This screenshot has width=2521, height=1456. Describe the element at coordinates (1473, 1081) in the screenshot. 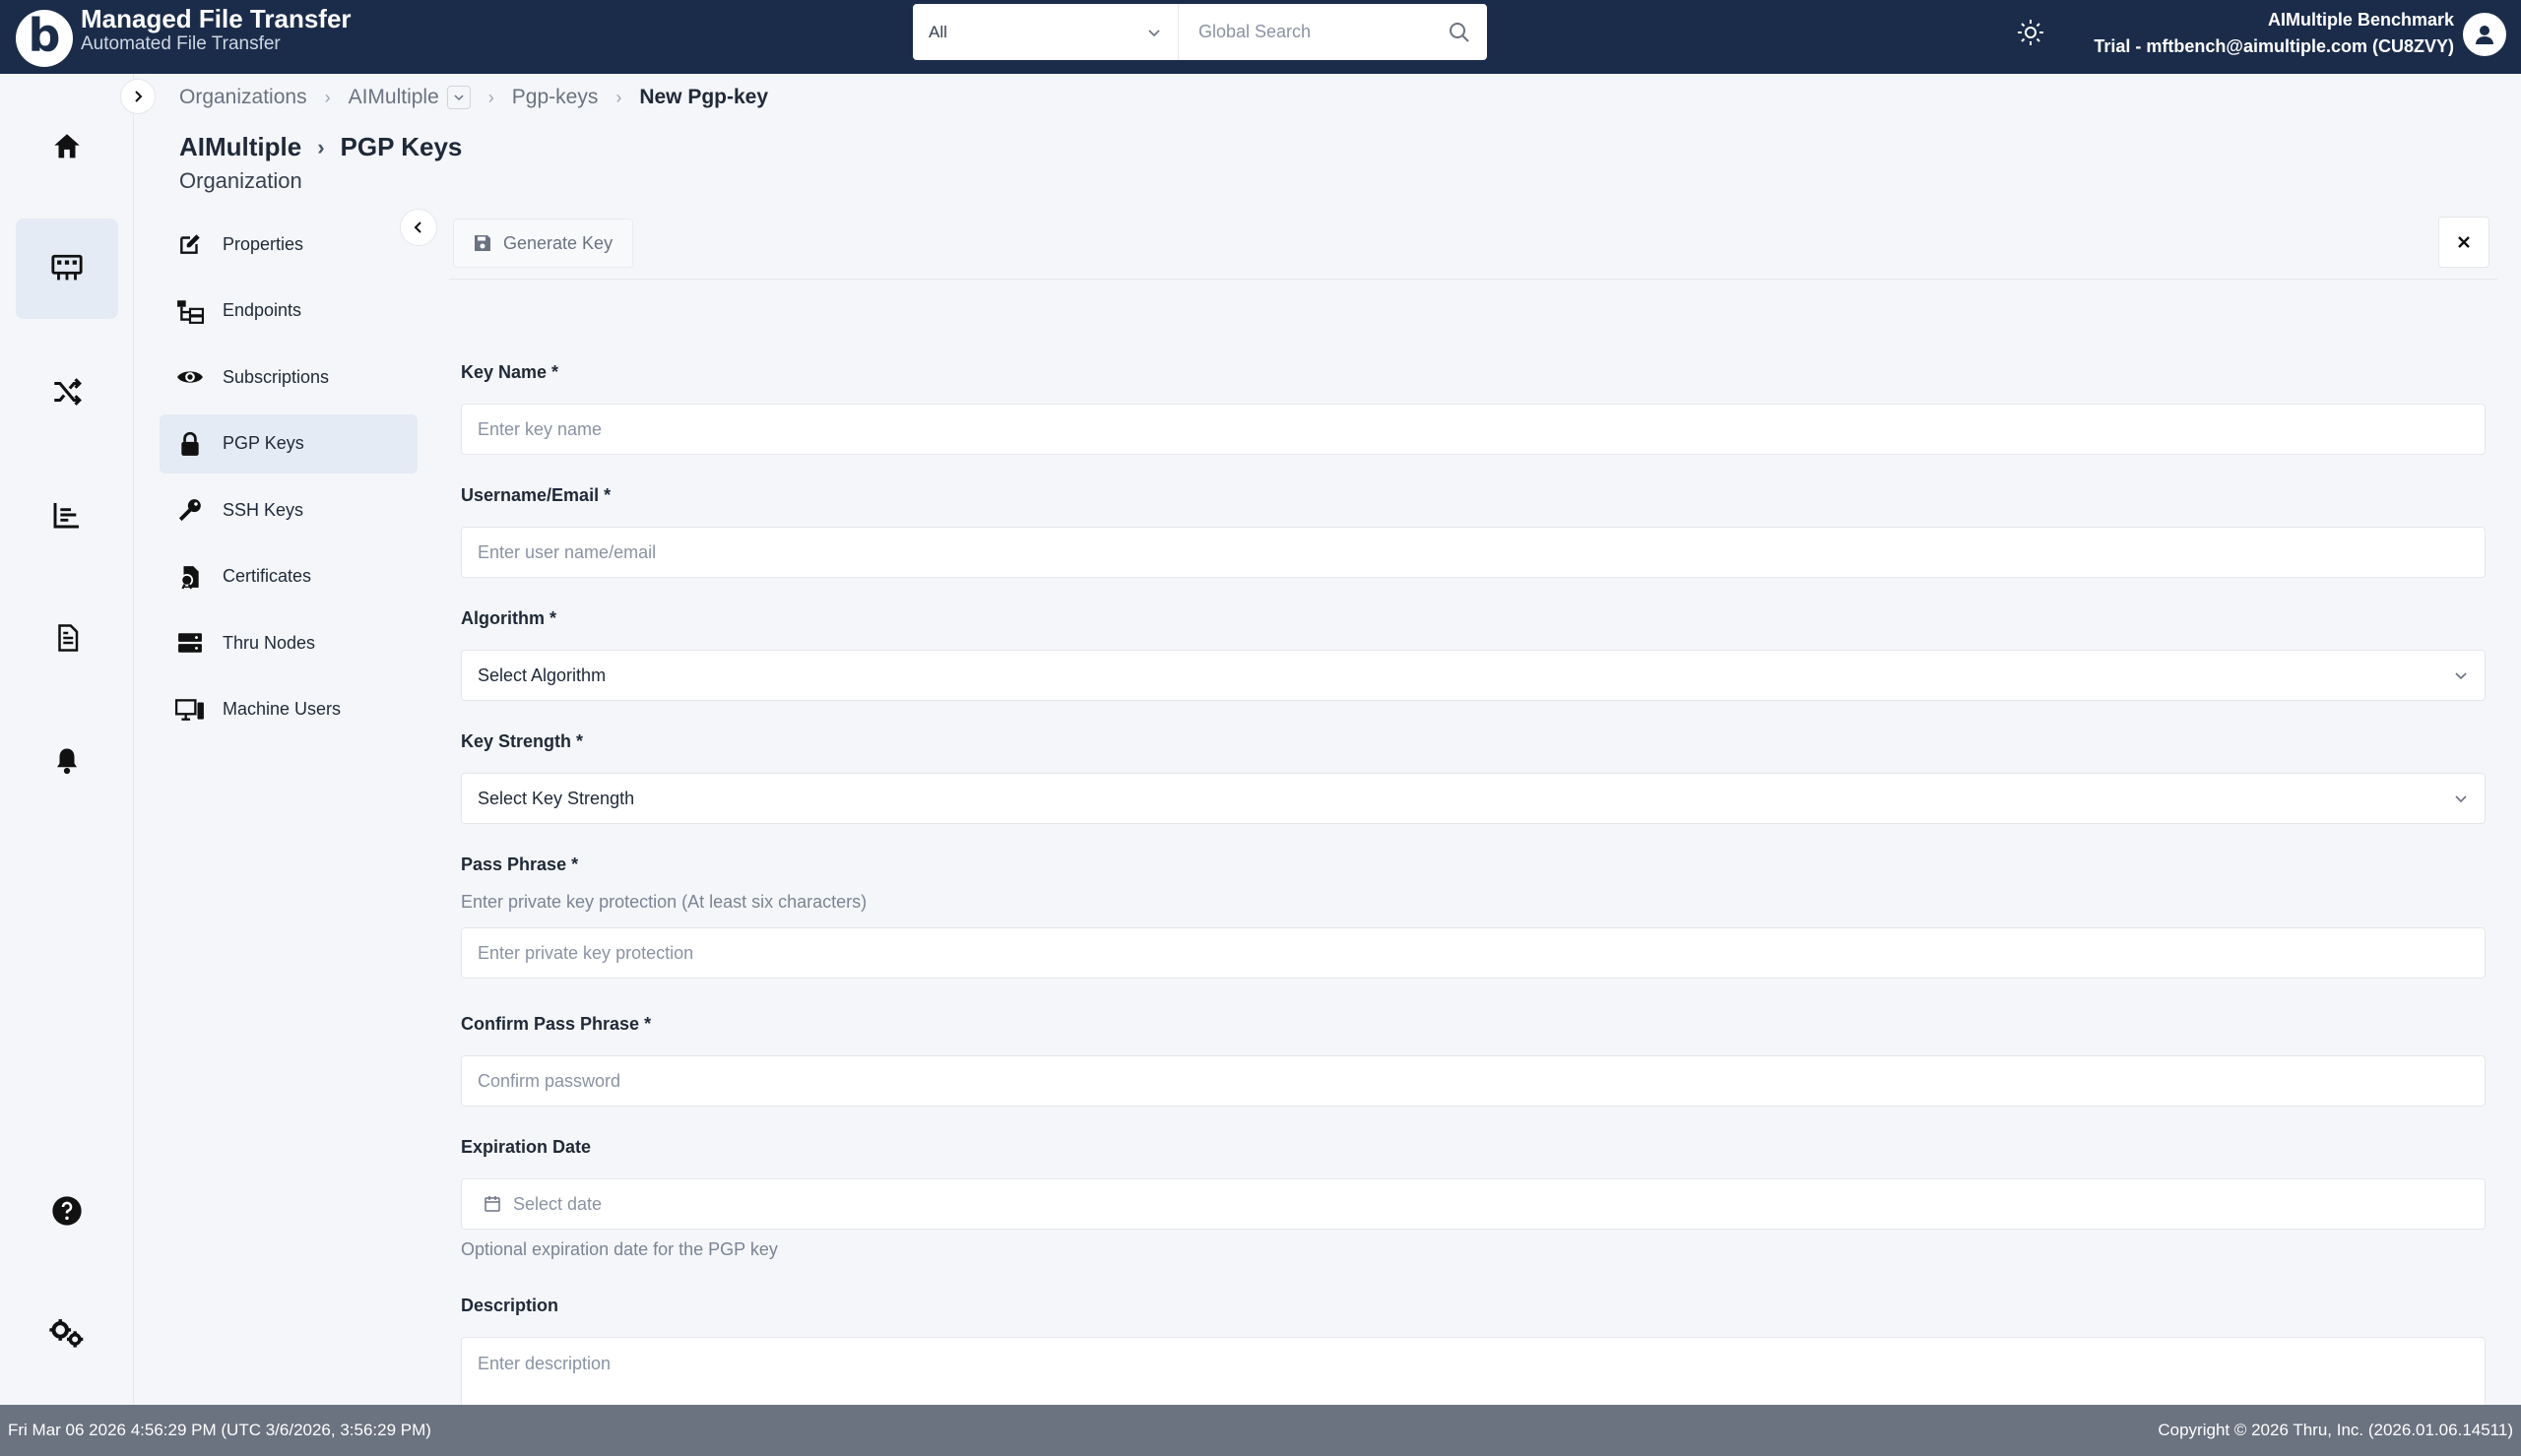

I see `confirm-pass-input: Confirm password` at that location.